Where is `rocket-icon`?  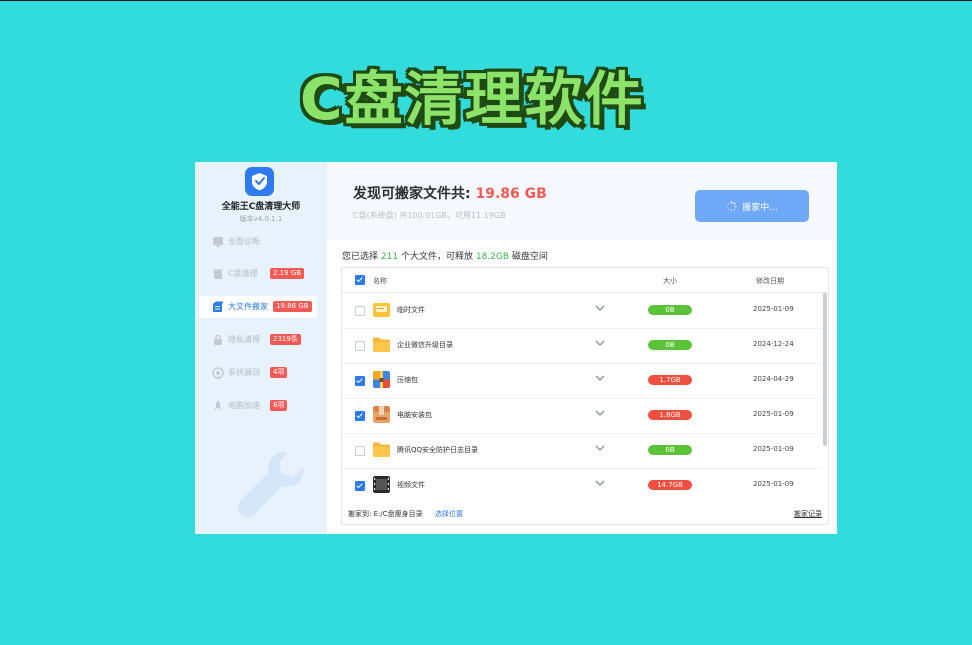
rocket-icon is located at coordinates (218, 405).